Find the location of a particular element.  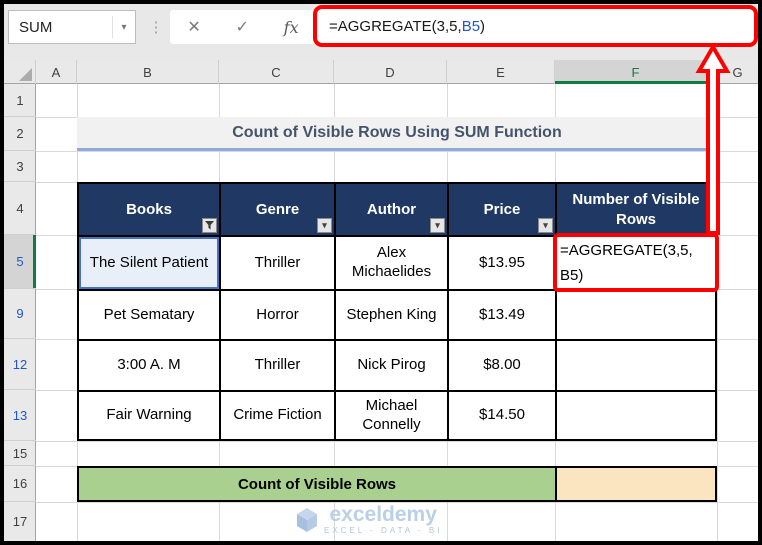

formula-text-prefix: =AGGREGATE(3,5, is located at coordinates (395, 26).